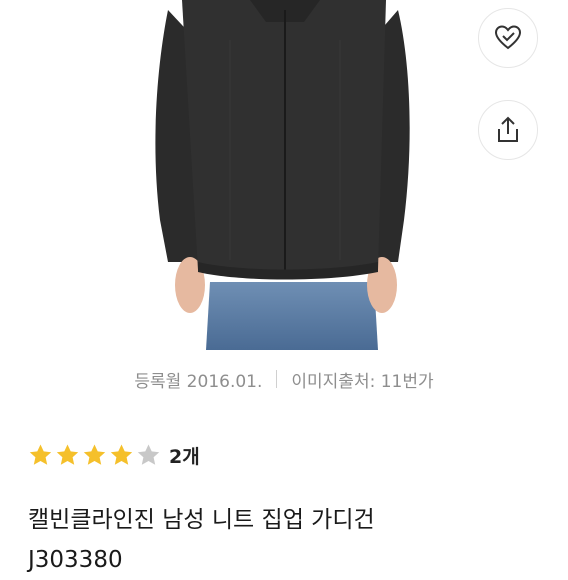 The width and height of the screenshot is (568, 580). I want to click on star-empty-icon, so click(148, 454).